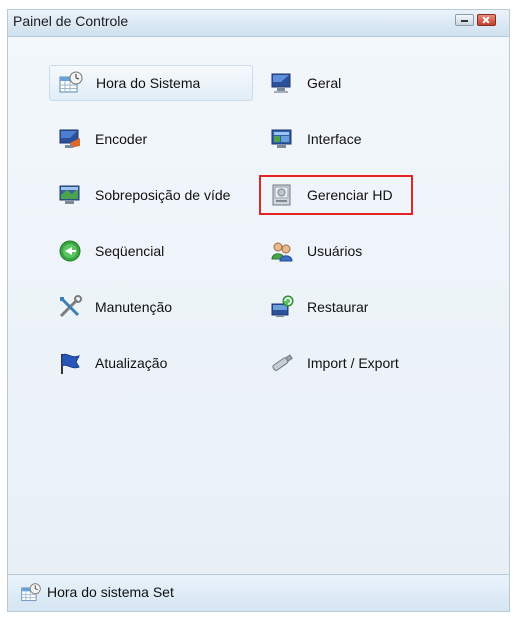 This screenshot has width=516, height=617. Describe the element at coordinates (282, 307) in the screenshot. I see `restore-icon` at that location.